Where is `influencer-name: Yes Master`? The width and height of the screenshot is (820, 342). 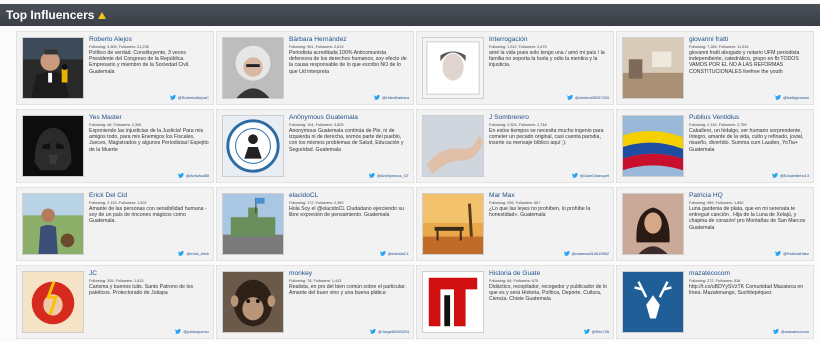
influencer-name: Yes Master is located at coordinates (149, 118).